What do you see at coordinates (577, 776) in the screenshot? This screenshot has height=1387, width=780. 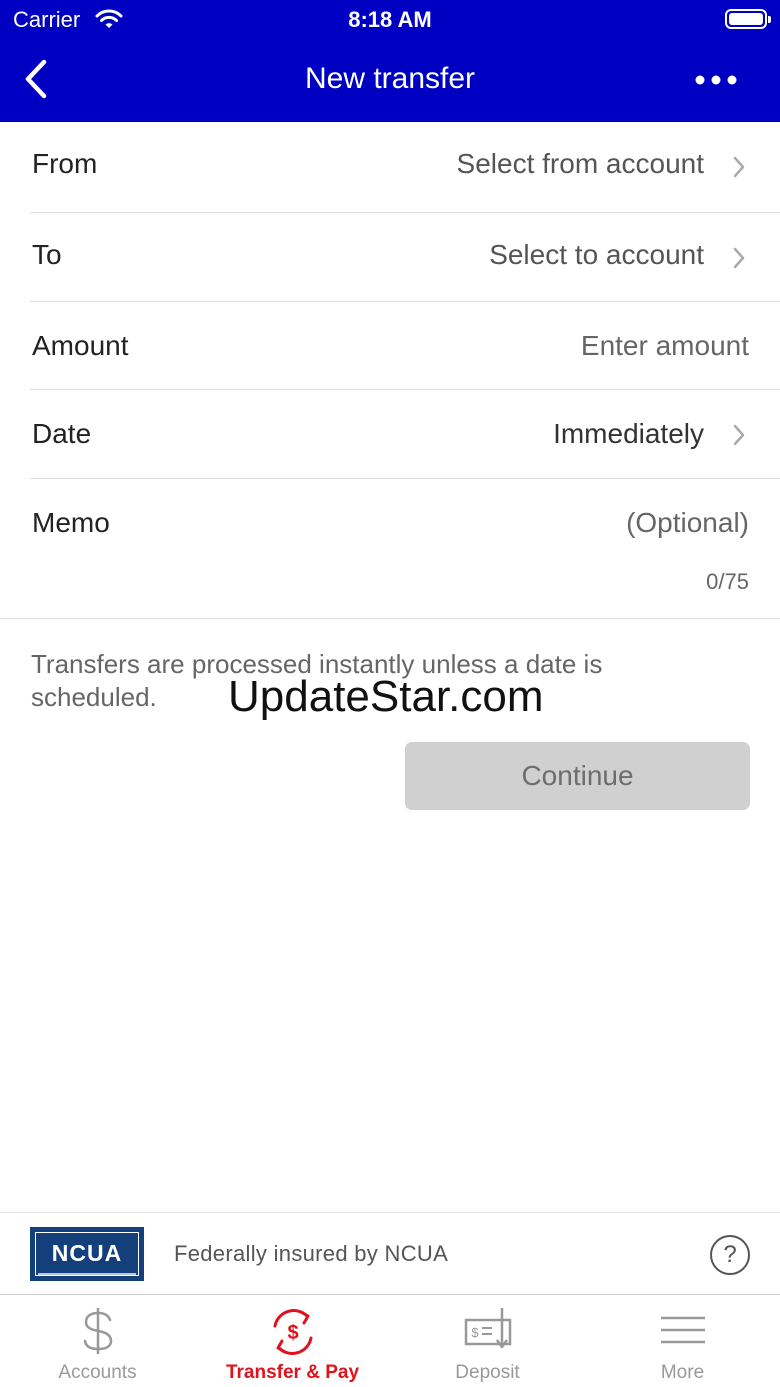 I see `continue-button: Continue` at bounding box center [577, 776].